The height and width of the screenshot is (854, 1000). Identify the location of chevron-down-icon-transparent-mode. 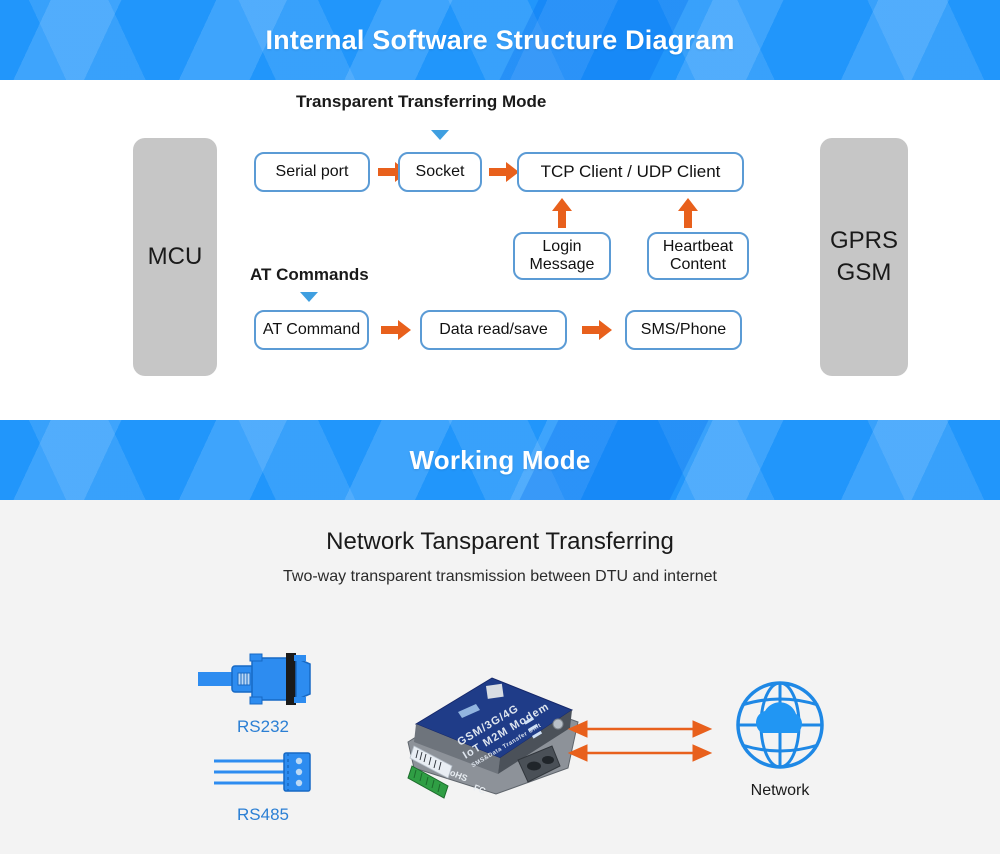
(440, 135).